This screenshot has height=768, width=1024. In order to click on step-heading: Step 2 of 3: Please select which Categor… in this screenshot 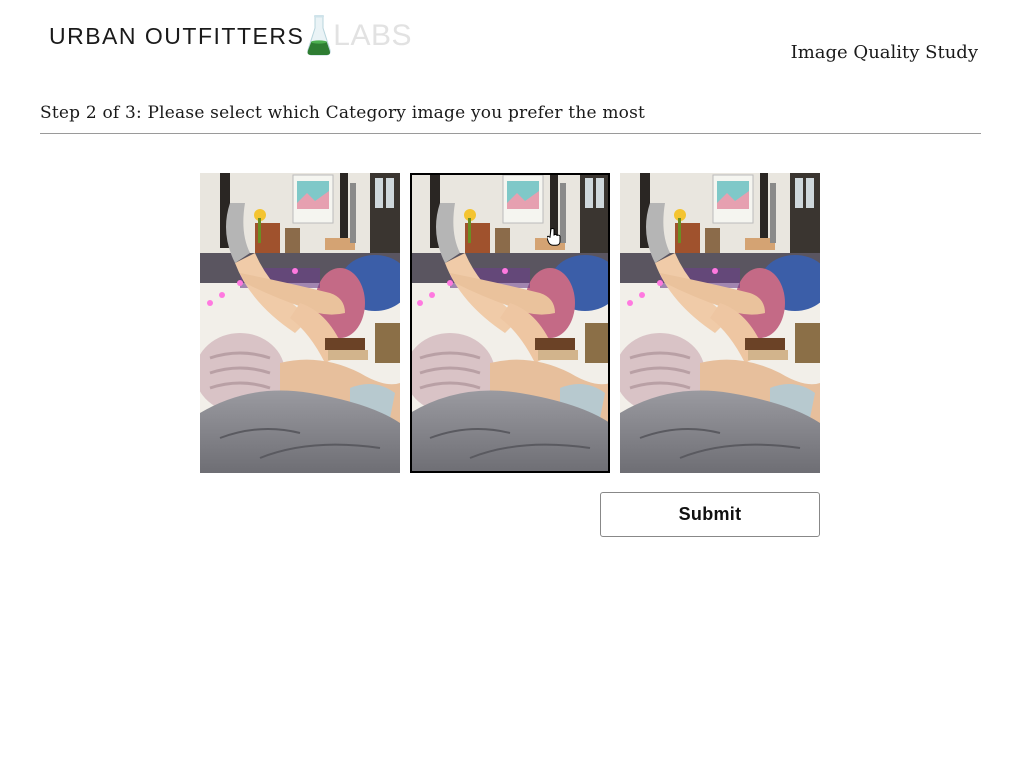, I will do `click(343, 113)`.